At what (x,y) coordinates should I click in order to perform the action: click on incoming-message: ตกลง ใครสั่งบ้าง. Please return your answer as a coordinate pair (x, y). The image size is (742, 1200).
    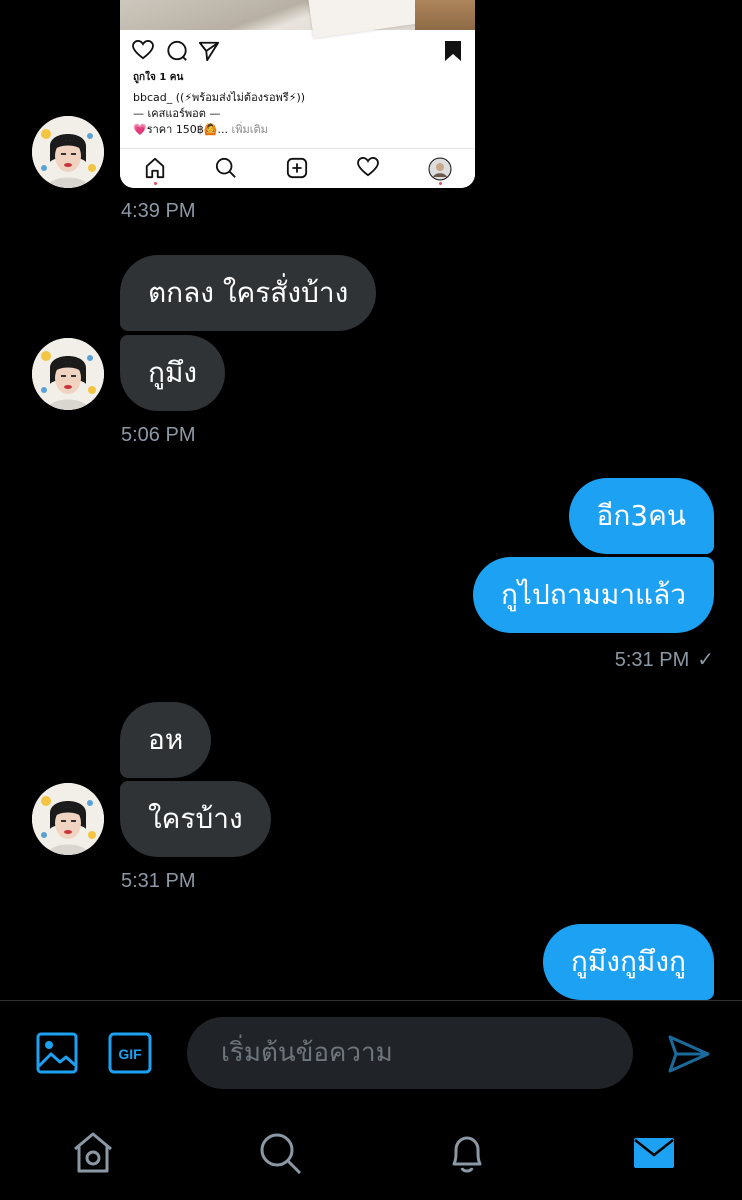
    Looking at the image, I should click on (248, 293).